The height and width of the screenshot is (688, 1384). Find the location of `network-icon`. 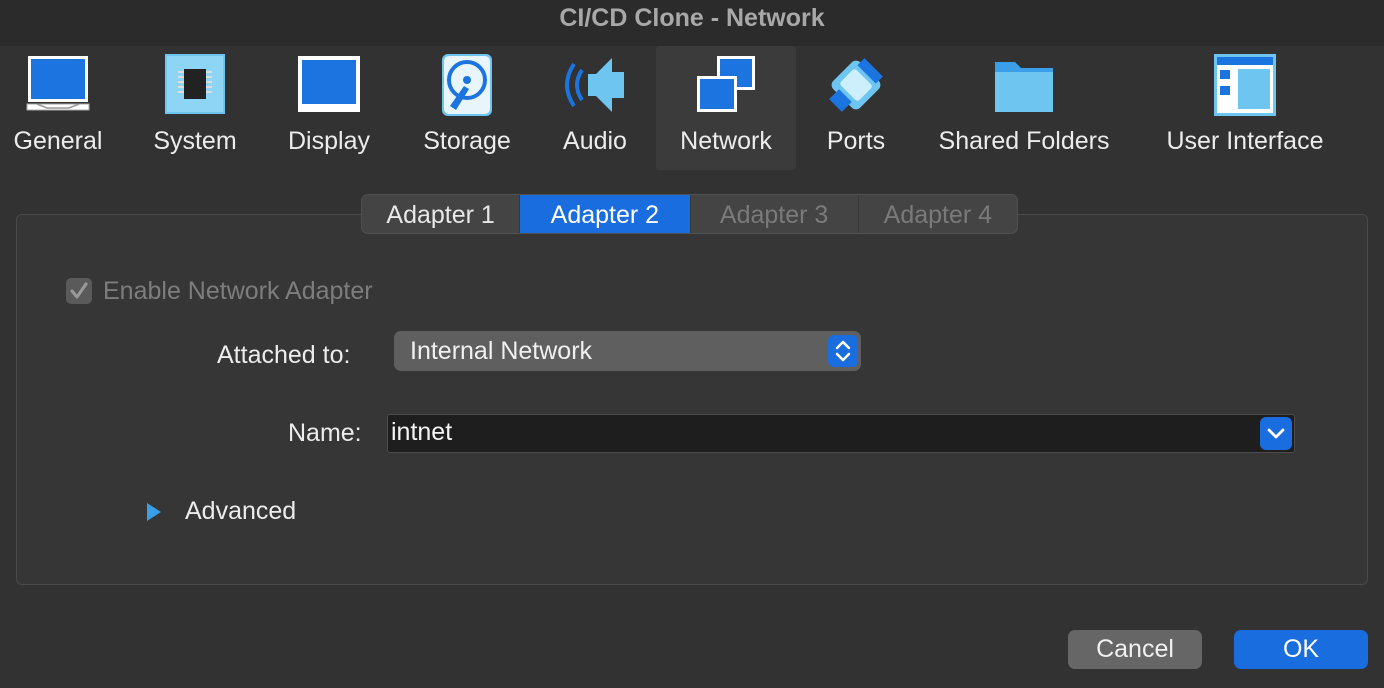

network-icon is located at coordinates (726, 84).